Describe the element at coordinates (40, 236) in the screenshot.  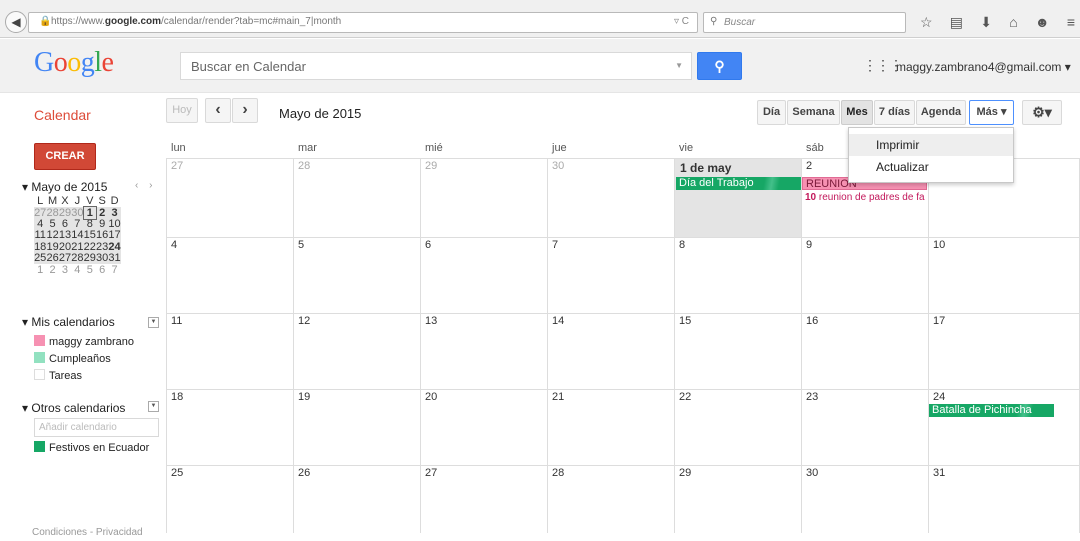
I see `mini-day: 11` at that location.